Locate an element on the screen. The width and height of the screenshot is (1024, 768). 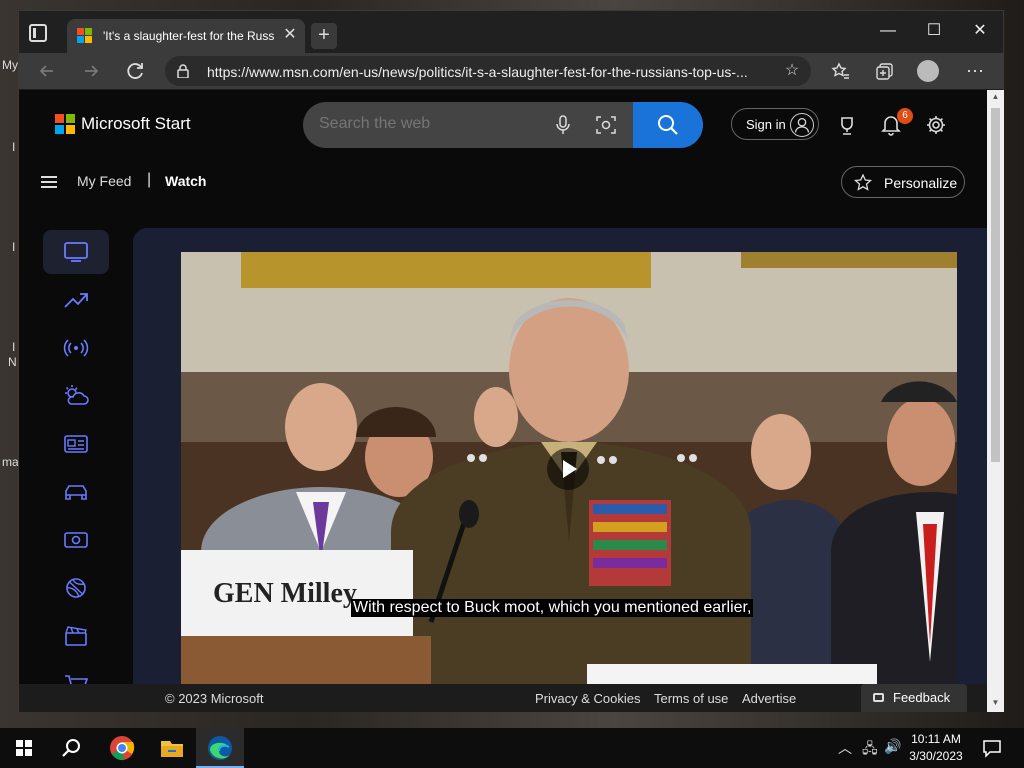
weather-icon is located at coordinates (77, 395).